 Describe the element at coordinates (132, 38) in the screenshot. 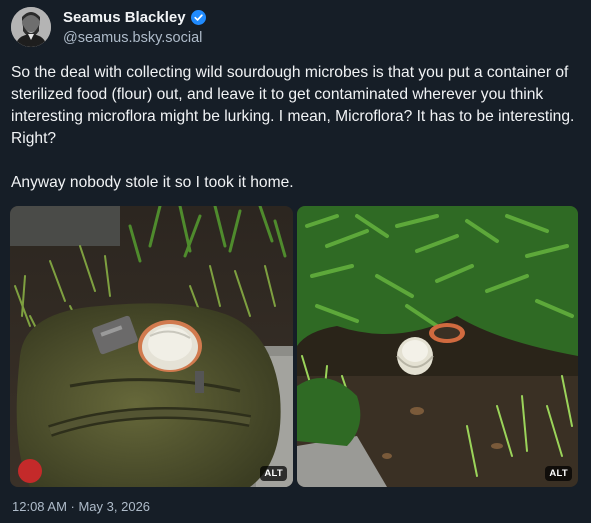

I see `author-handle: @seamus.bsky.social` at that location.